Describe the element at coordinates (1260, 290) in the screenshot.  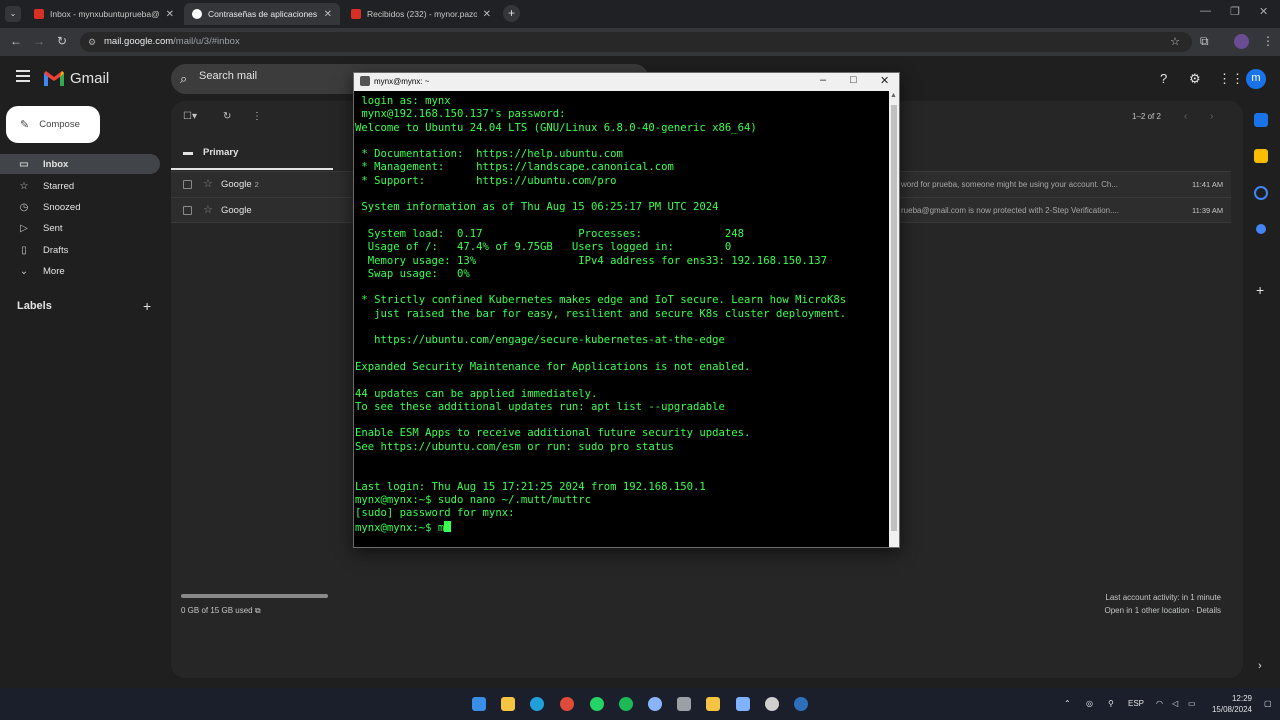
I see `add-app-icon: +` at that location.